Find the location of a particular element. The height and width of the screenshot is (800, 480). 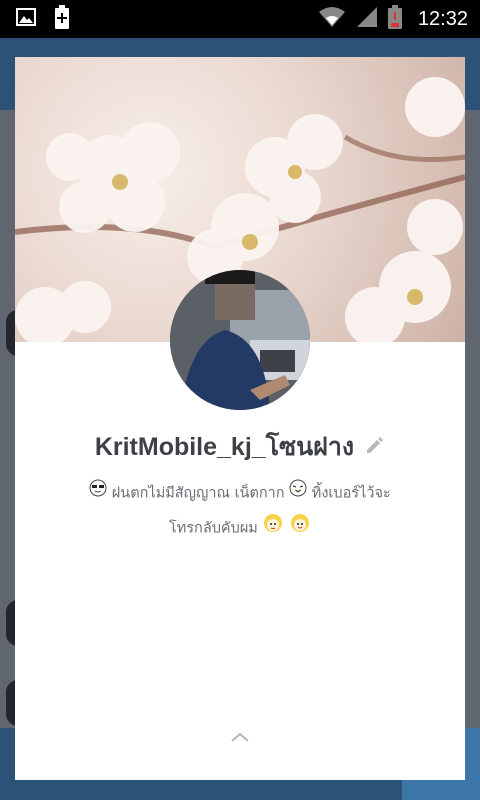

status-text-2: โทรกลับคับผม is located at coordinates (213, 528).